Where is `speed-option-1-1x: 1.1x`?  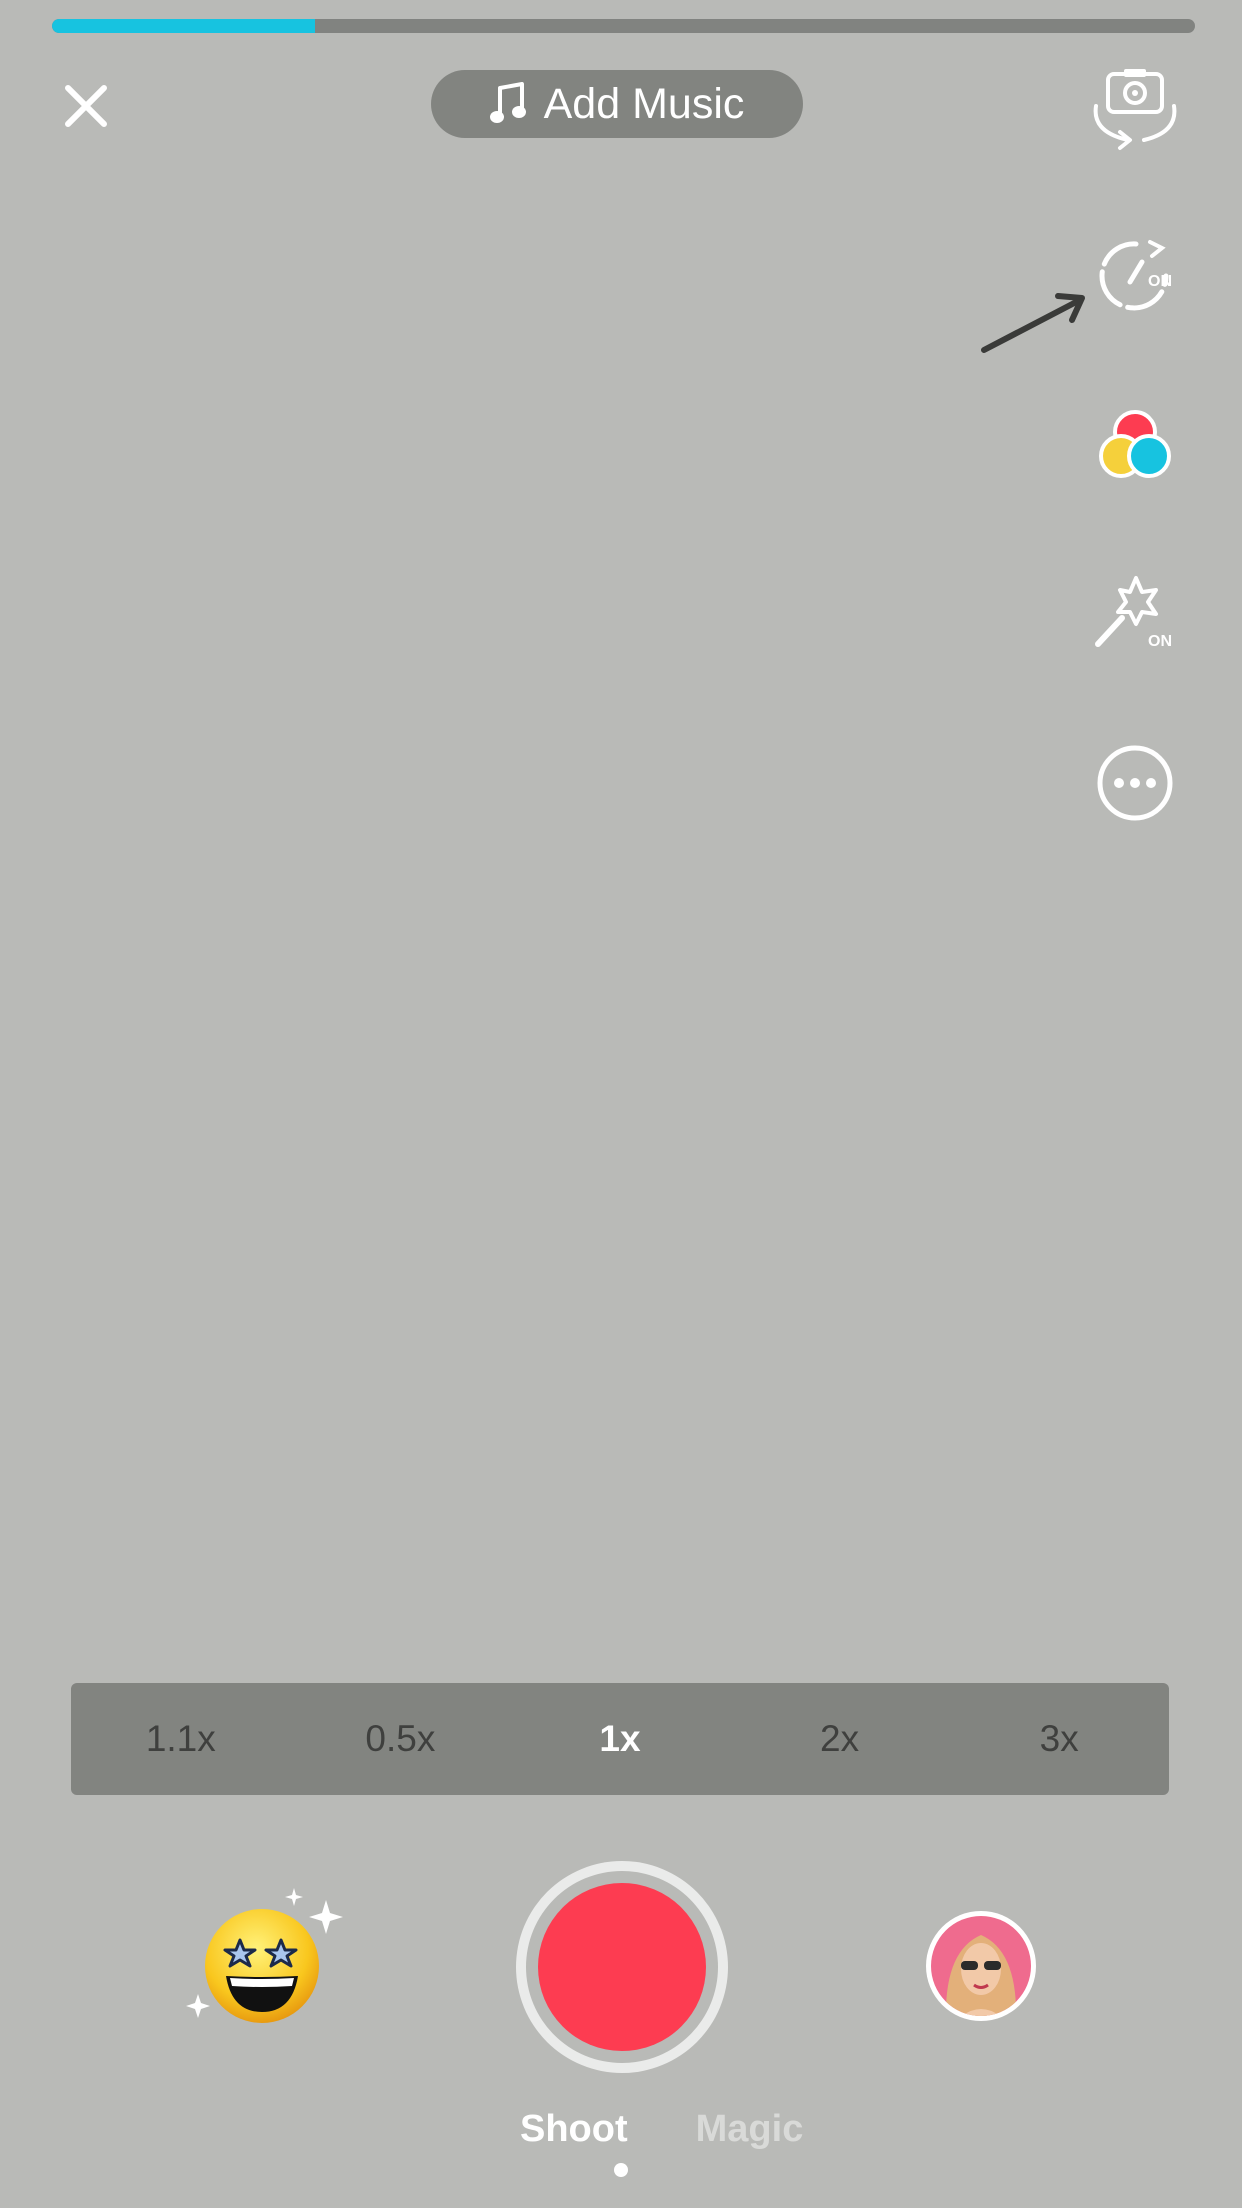 speed-option-1-1x: 1.1x is located at coordinates (181, 1739).